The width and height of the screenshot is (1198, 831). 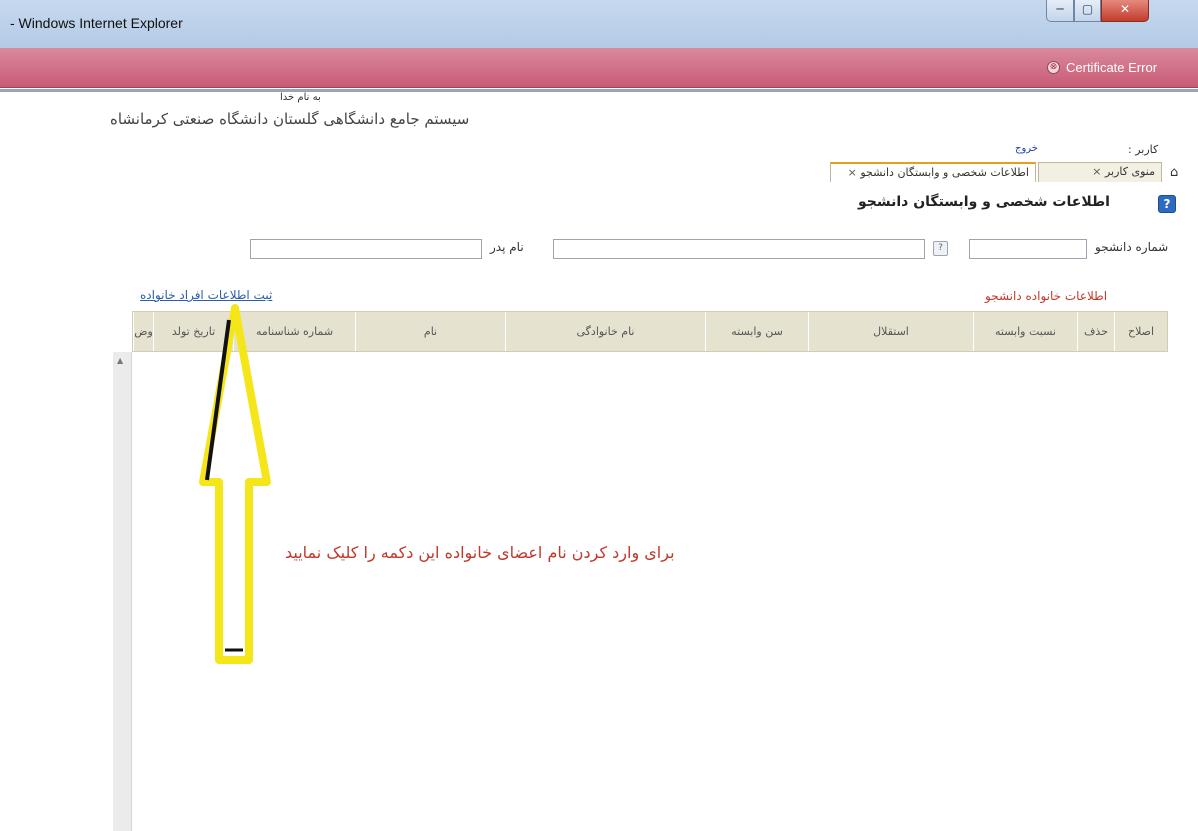 What do you see at coordinates (605, 331) in the screenshot?
I see `column-header-family-name: نام خانوادگی` at bounding box center [605, 331].